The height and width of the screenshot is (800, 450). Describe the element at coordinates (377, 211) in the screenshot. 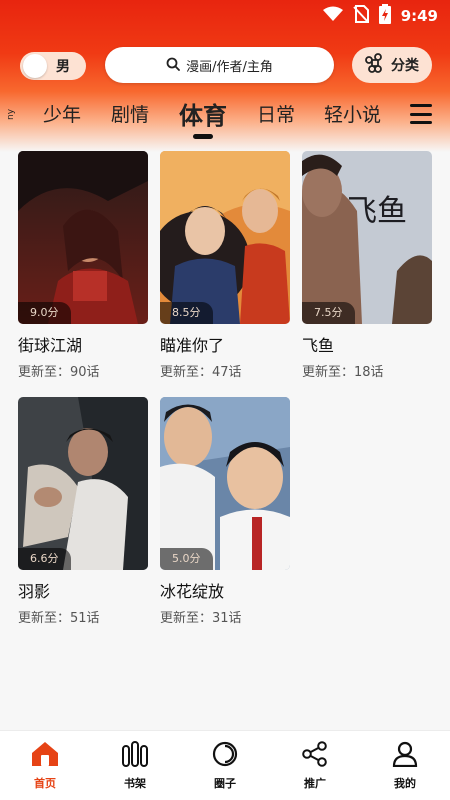

I see `cover-title-text: 飞鱼` at that location.